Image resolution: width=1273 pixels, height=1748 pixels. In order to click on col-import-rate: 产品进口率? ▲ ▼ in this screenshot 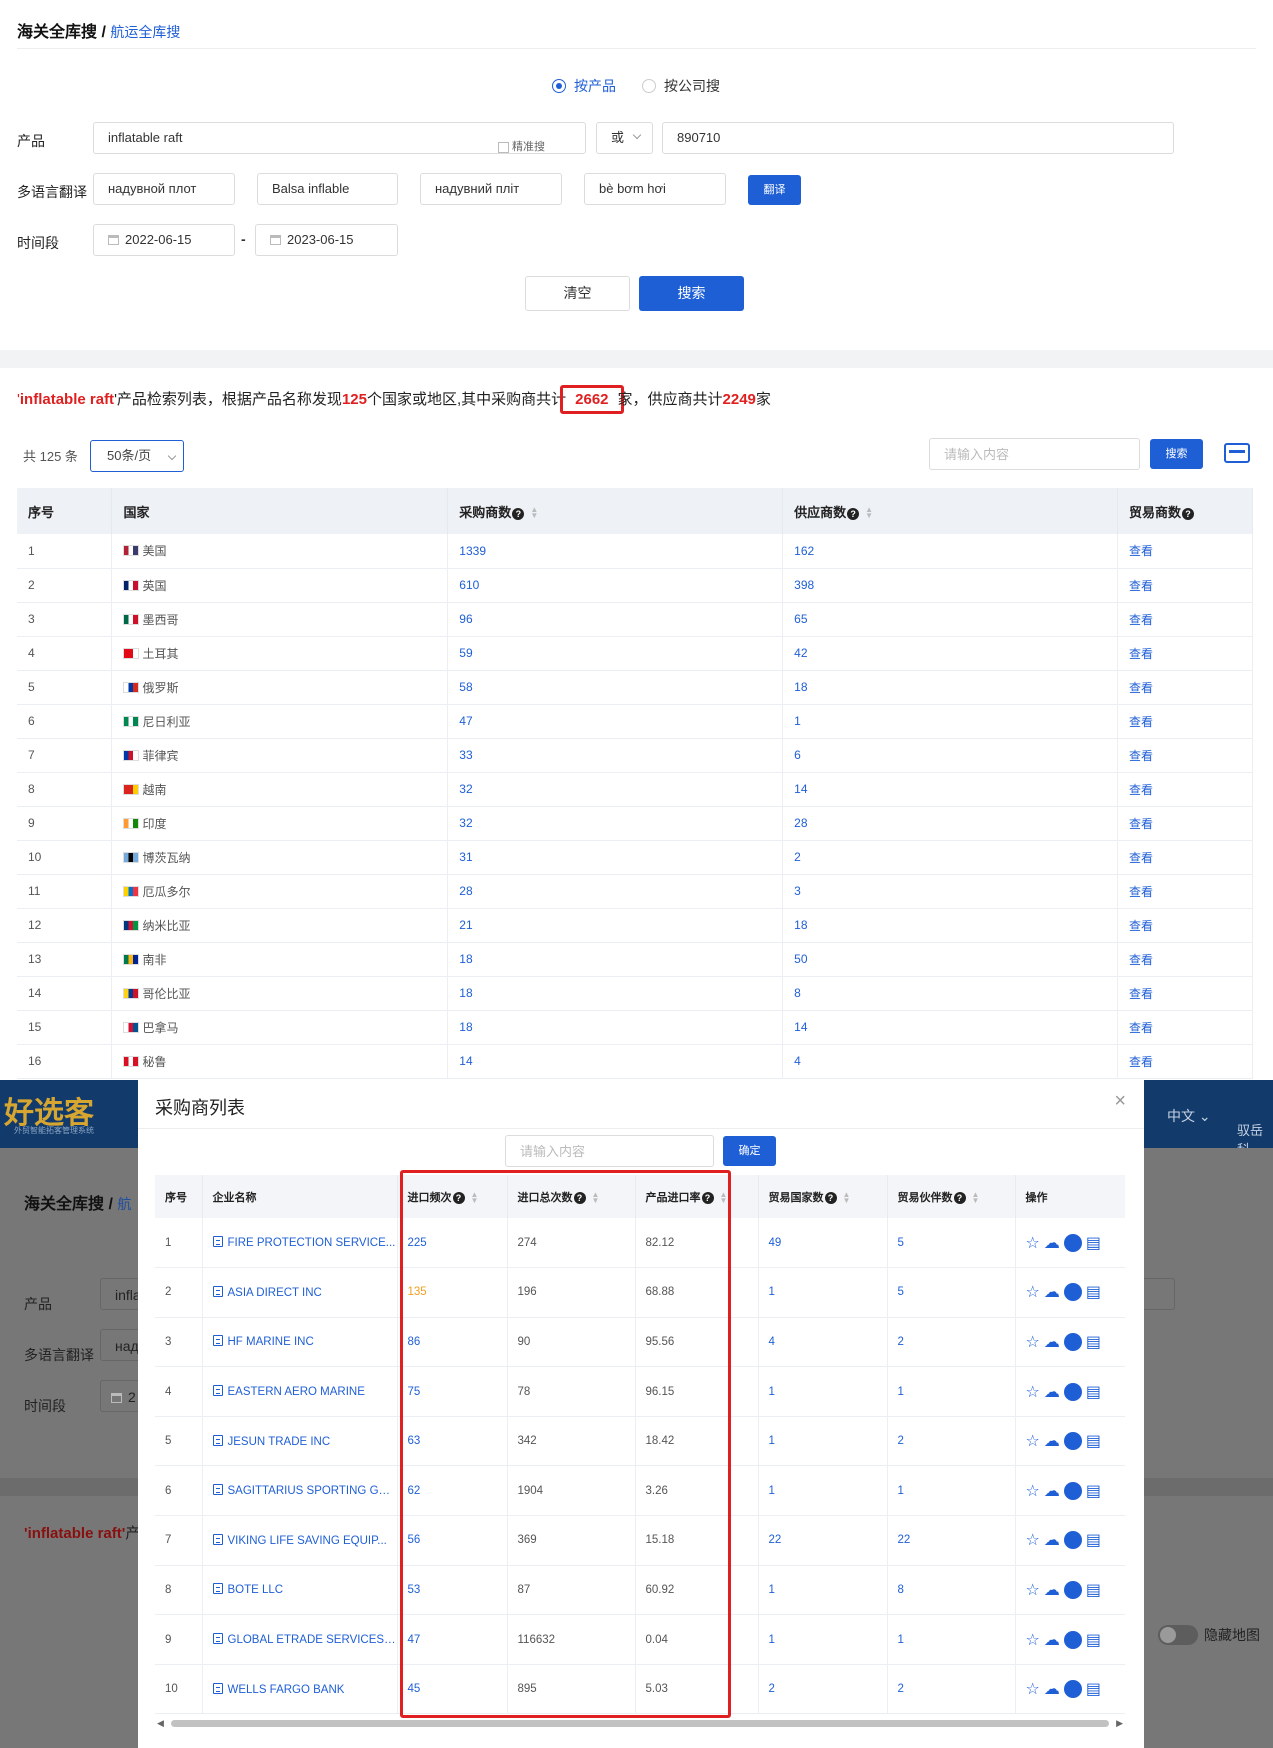, I will do `click(697, 1196)`.